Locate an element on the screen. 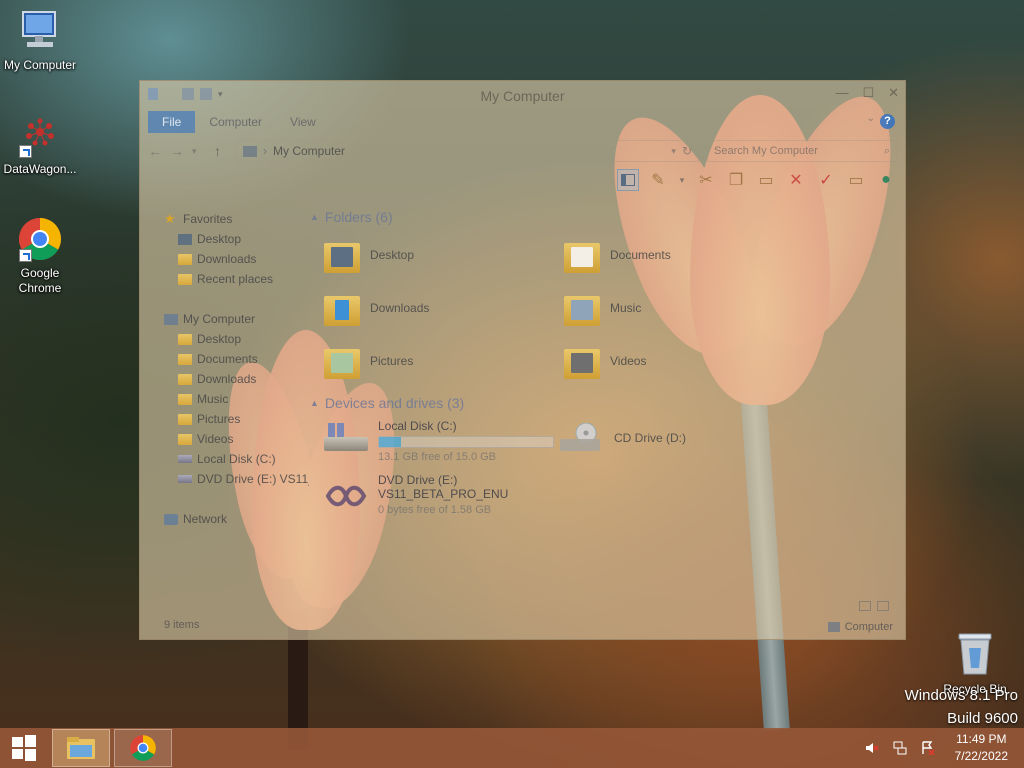 Image resolution: width=1024 pixels, height=768 pixels. address-bar: › My Computer ▾ ↻ is located at coordinates (467, 151).